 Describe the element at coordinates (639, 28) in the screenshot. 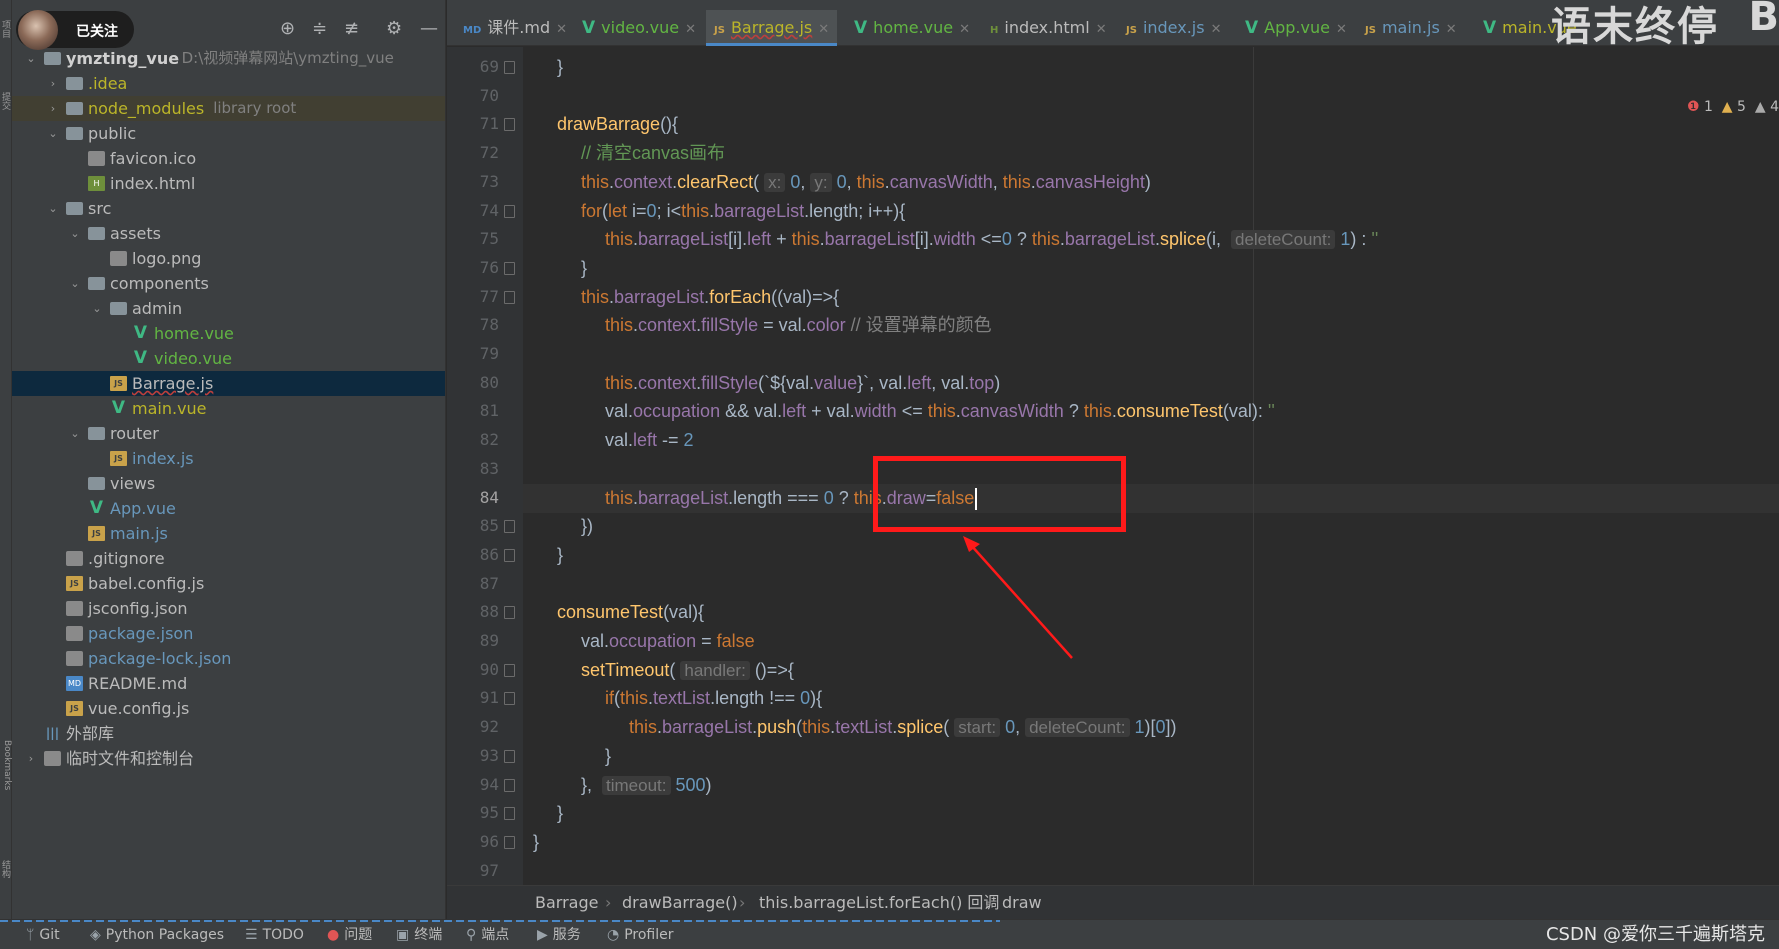

I see `tab-video-vue: Vvideo.vue ✕` at that location.